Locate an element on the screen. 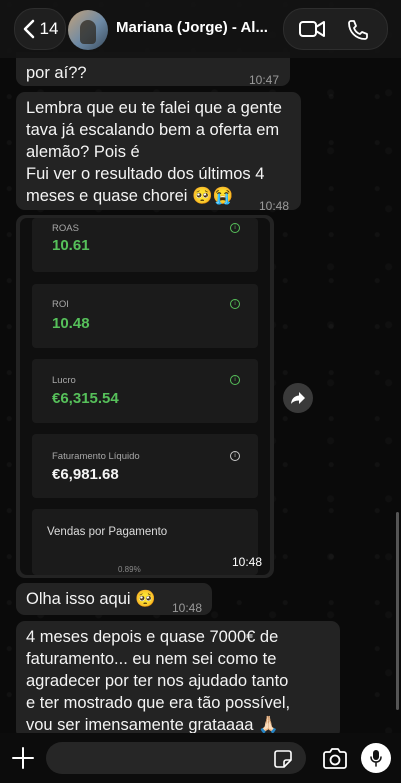 The image size is (401, 783). chevron-left-icon is located at coordinates (28, 29).